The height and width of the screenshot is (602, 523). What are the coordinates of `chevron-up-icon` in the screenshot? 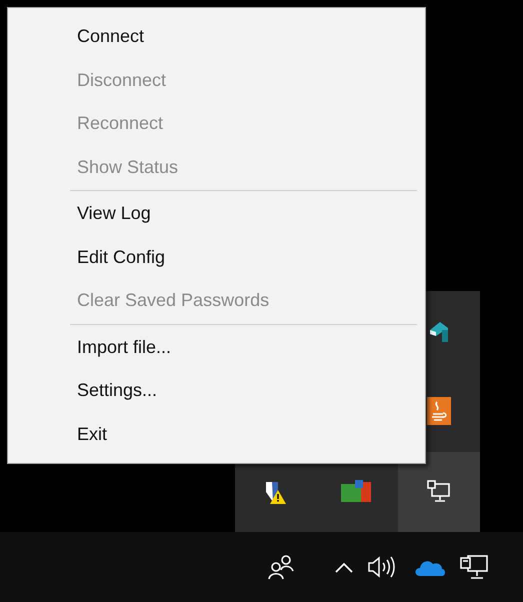 It's located at (344, 567).